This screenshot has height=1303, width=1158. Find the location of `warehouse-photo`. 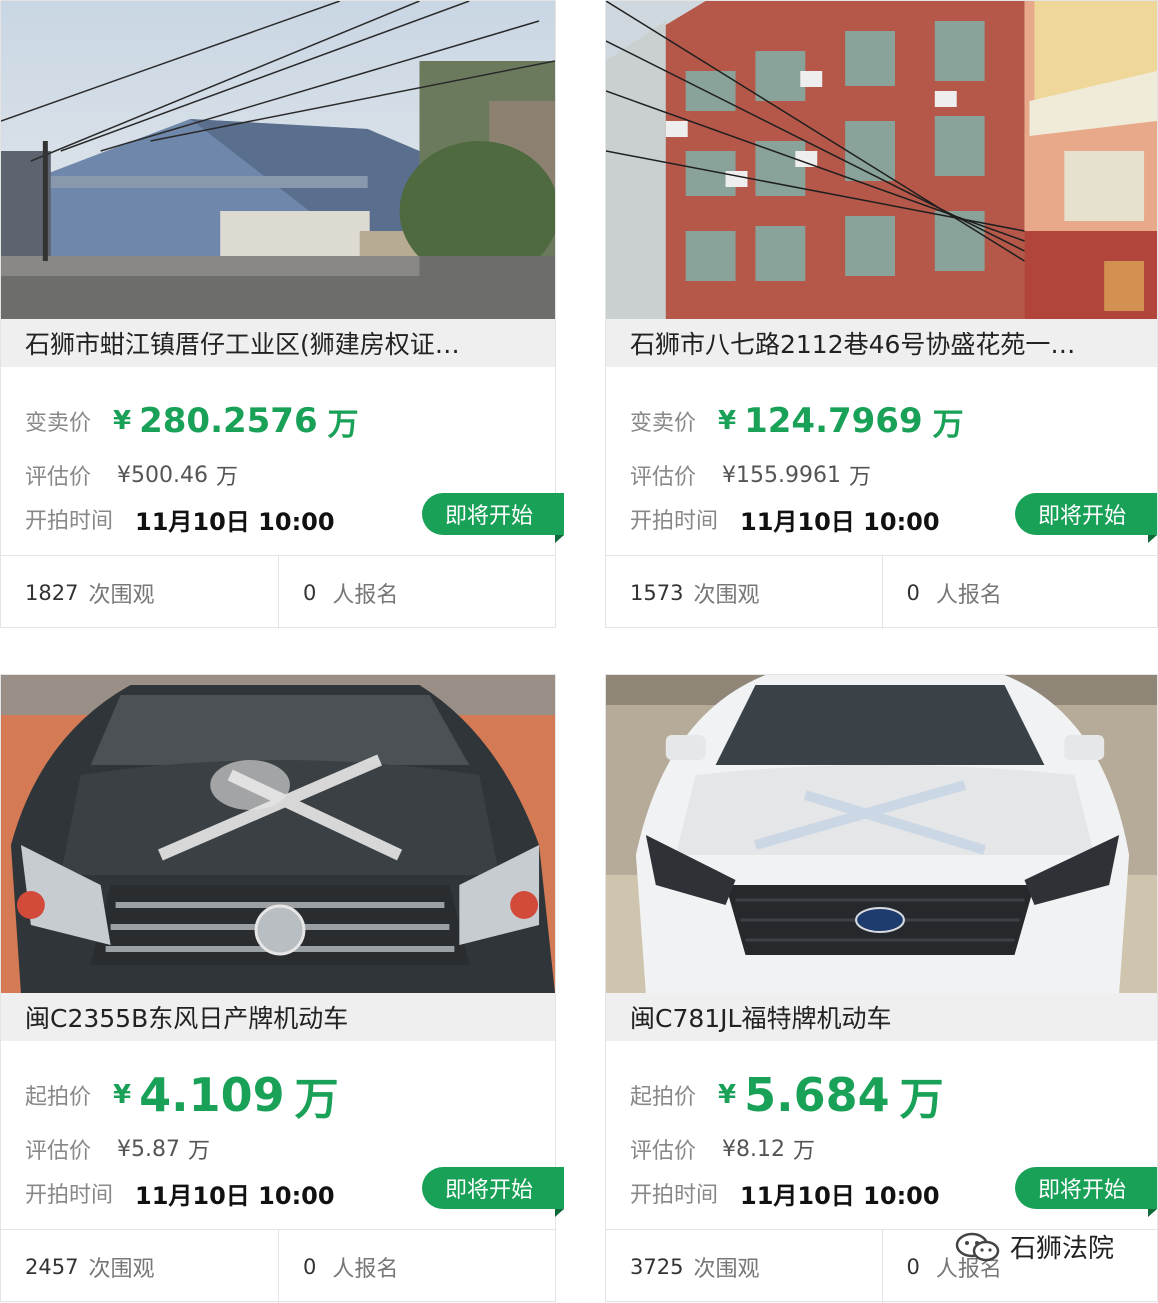

warehouse-photo is located at coordinates (278, 160).